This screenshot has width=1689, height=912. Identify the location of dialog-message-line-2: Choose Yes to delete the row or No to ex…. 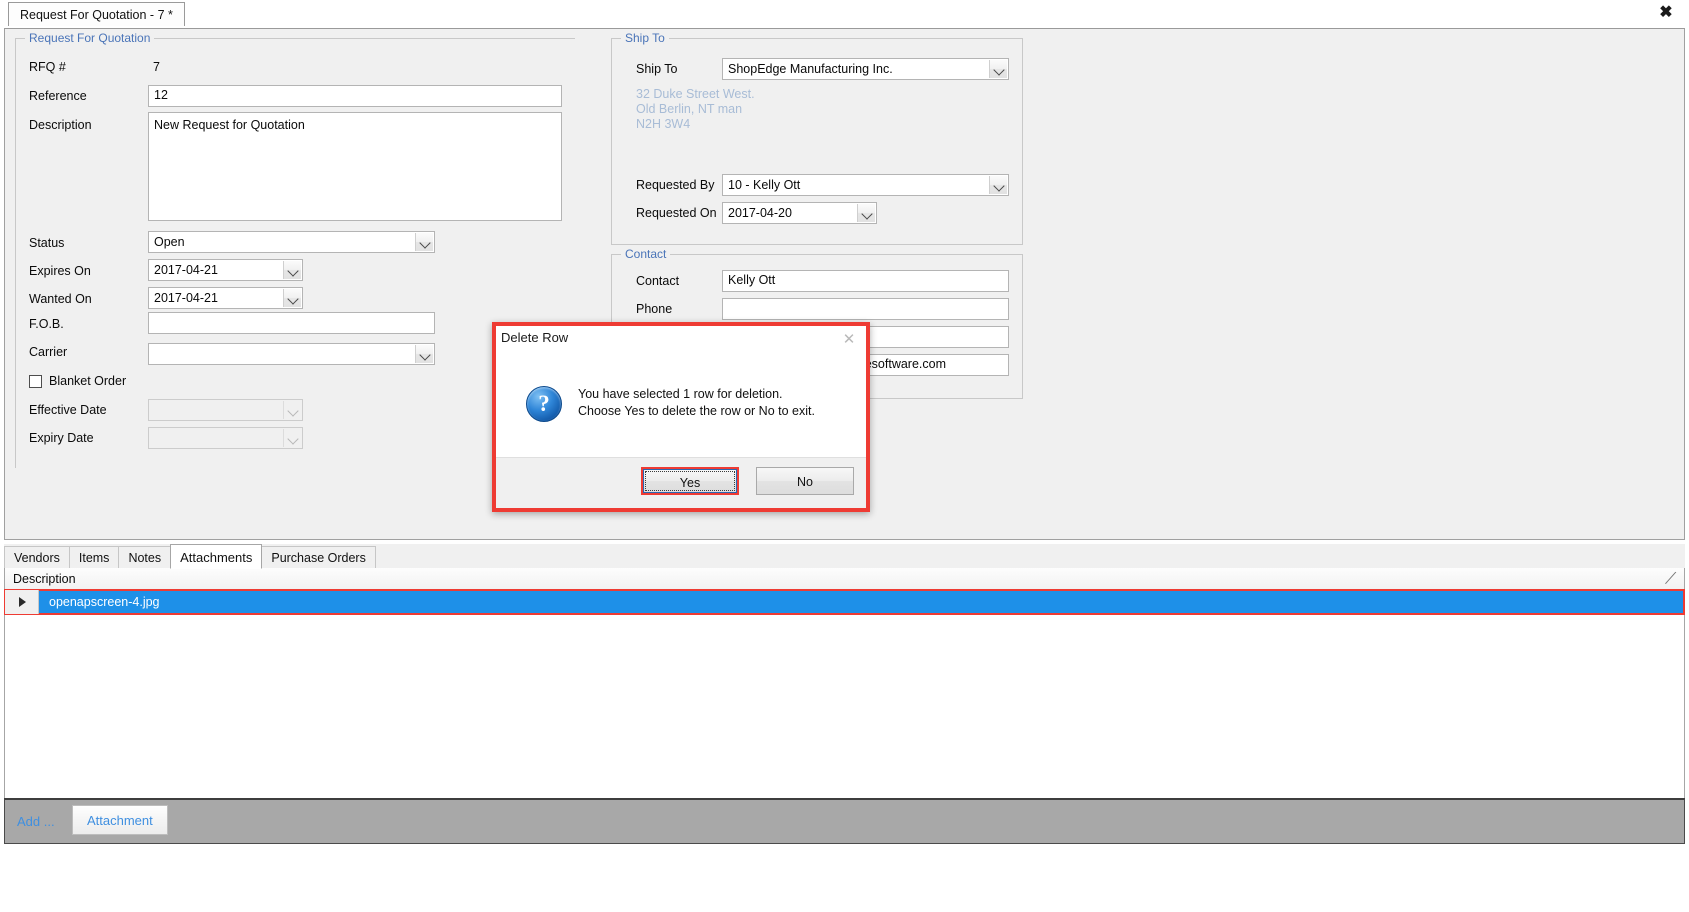
(696, 411).